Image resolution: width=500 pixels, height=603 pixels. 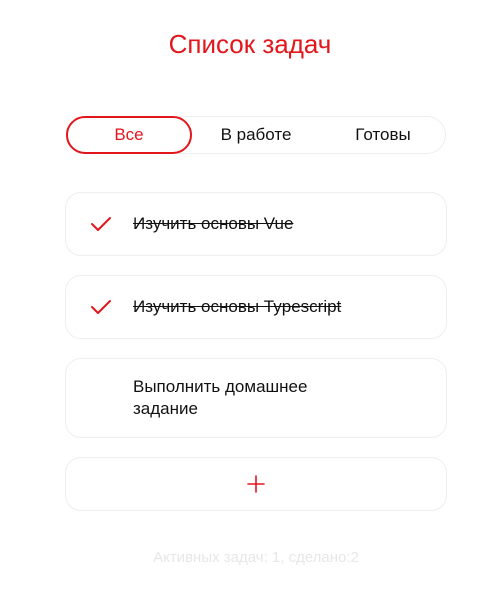 I want to click on page-title: Список задач, so click(x=250, y=44).